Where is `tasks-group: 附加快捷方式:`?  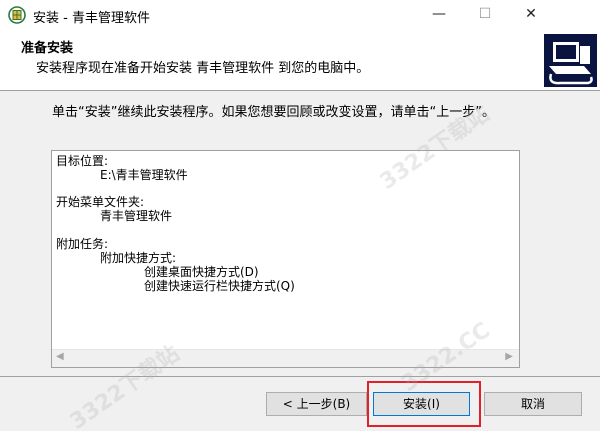 tasks-group: 附加快捷方式: is located at coordinates (138, 258).